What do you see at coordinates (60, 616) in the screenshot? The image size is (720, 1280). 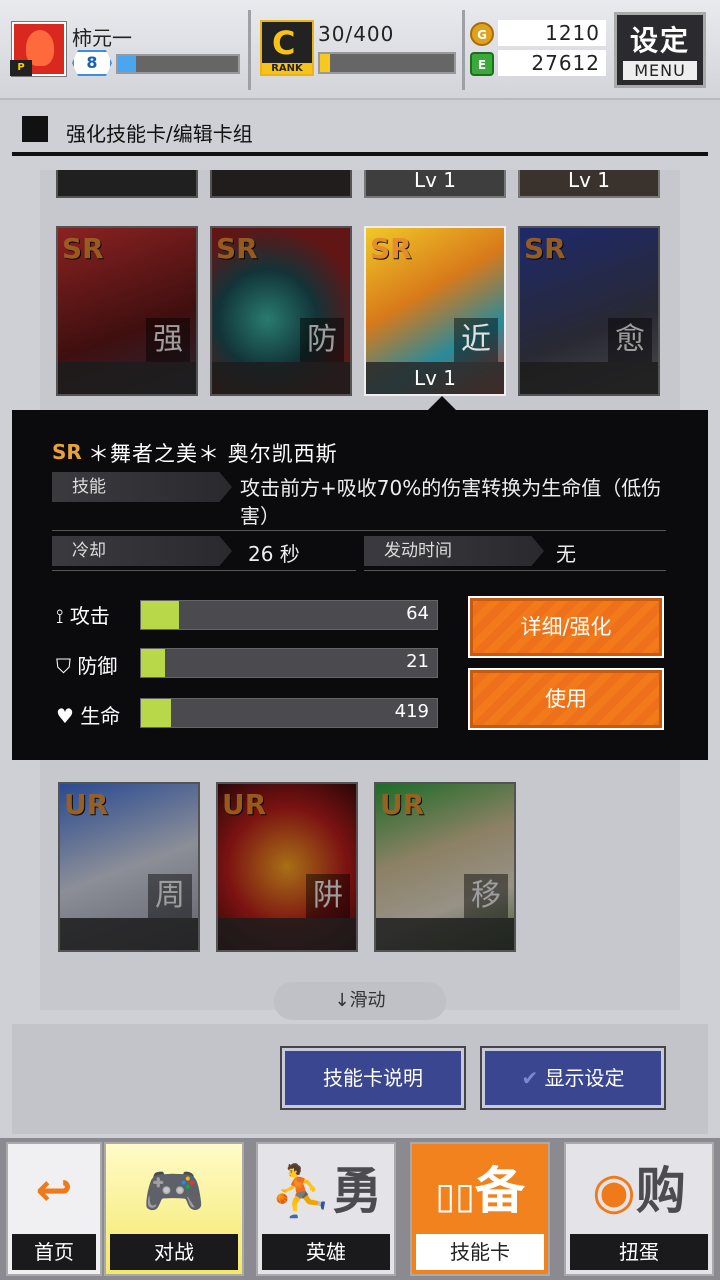 I see `sword-icon: ⟟` at bounding box center [60, 616].